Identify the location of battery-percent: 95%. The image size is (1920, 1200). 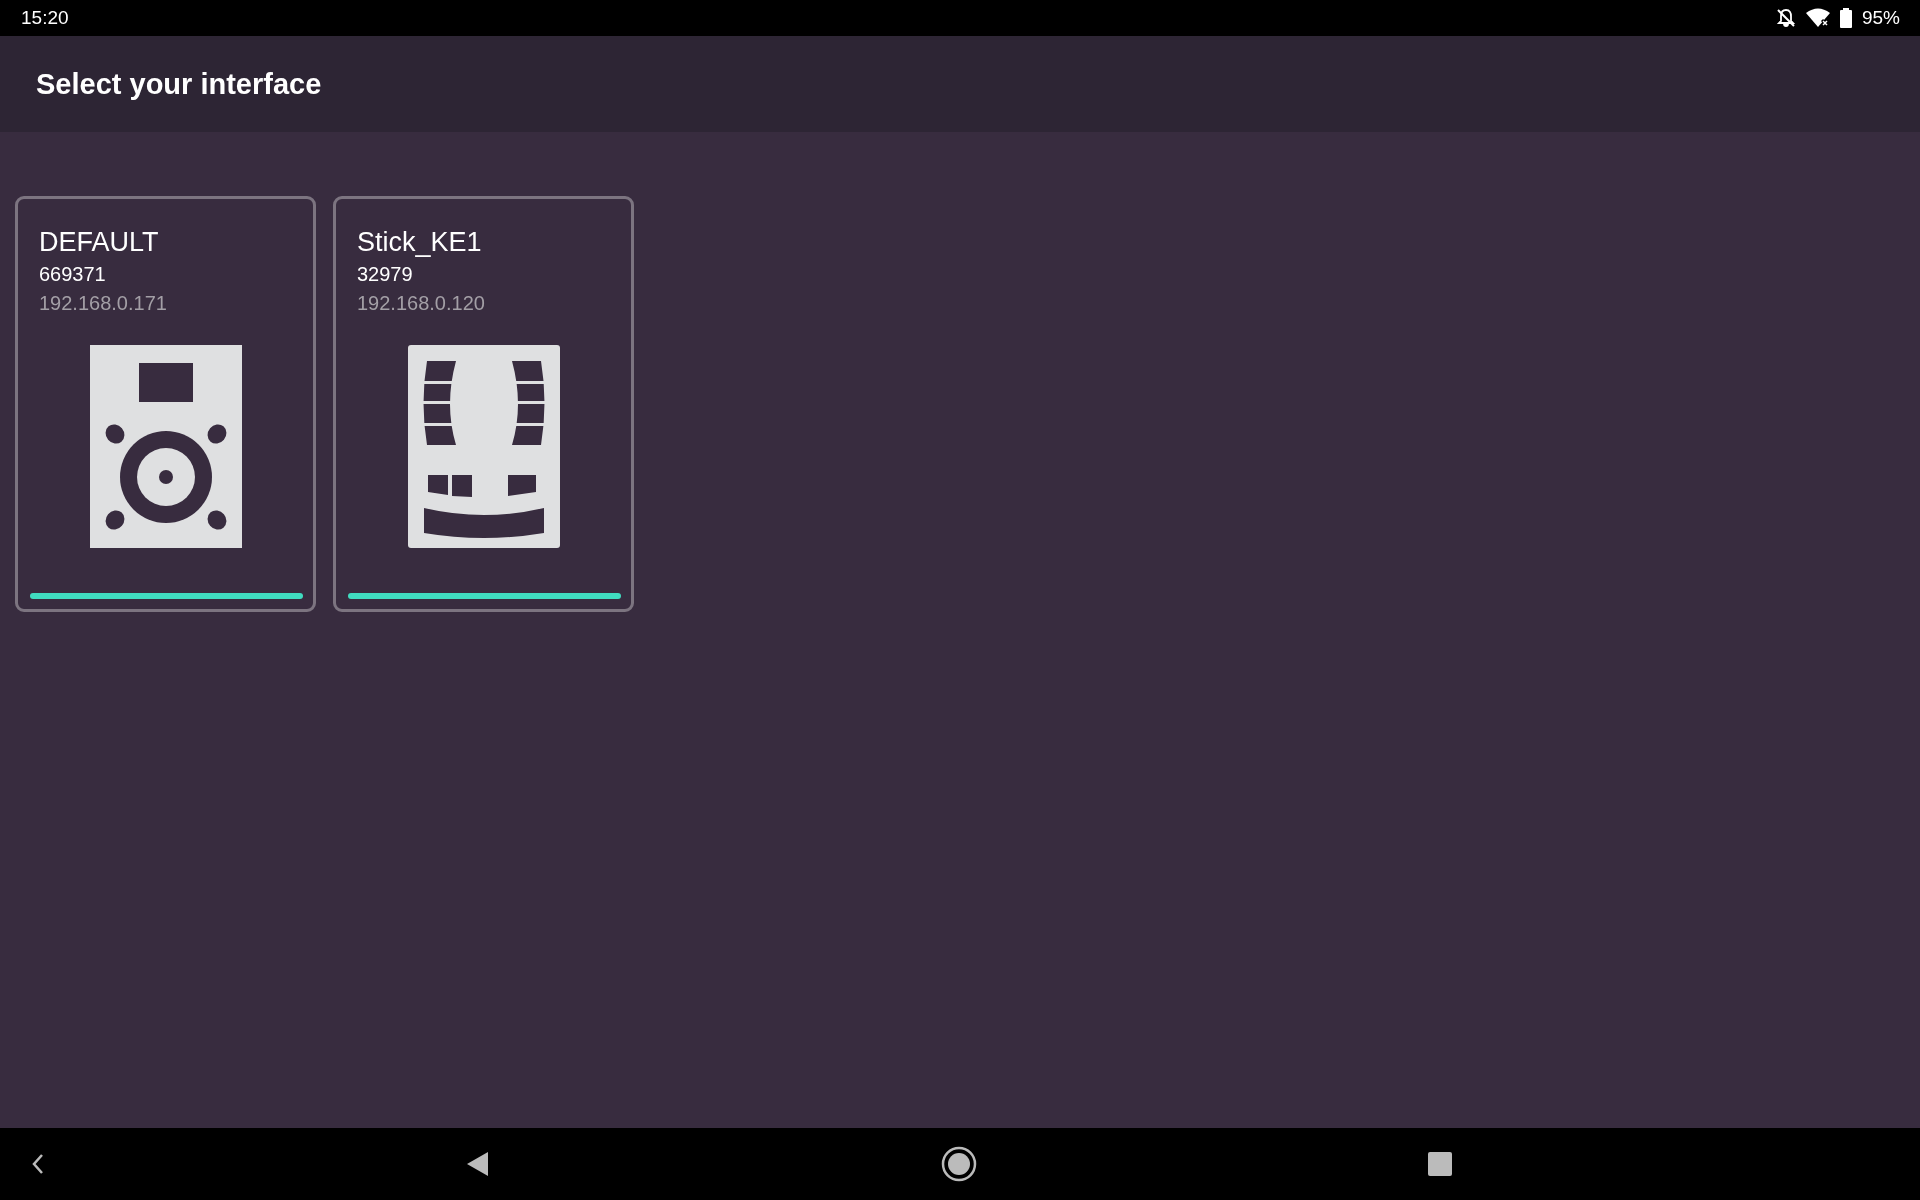
(1880, 18).